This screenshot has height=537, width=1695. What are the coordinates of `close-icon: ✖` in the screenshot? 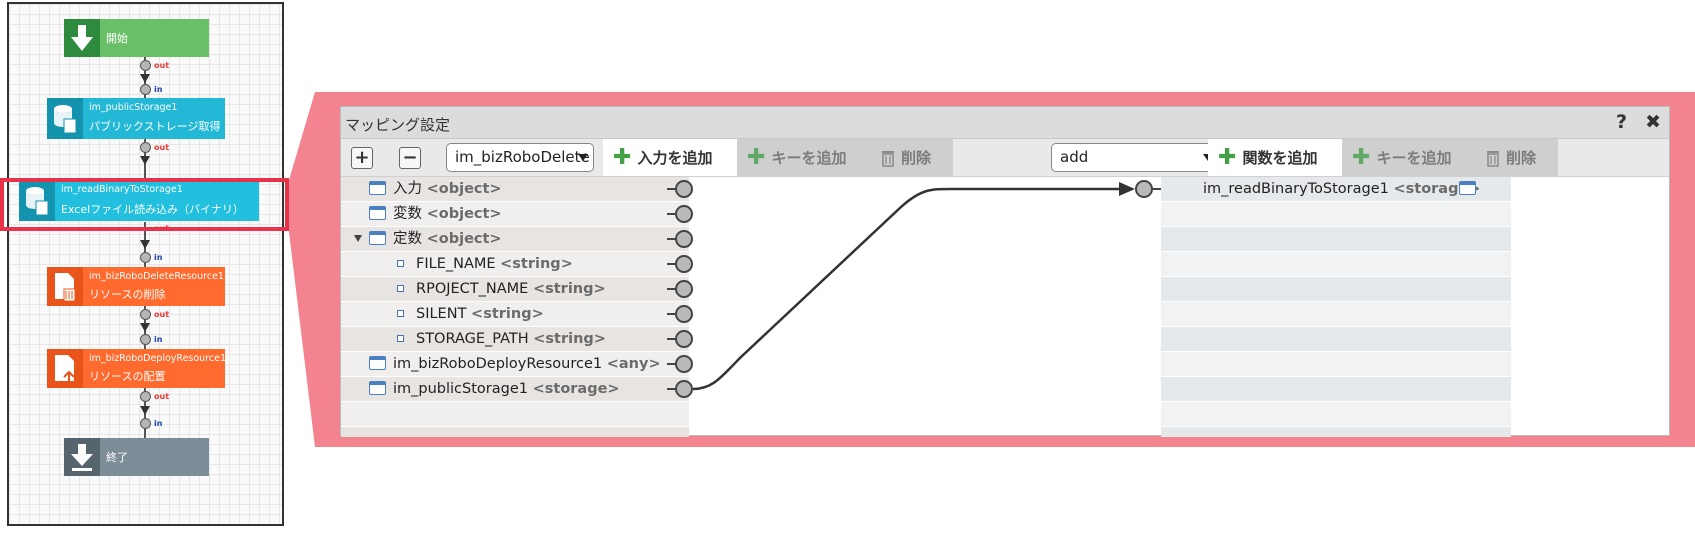 It's located at (1653, 122).